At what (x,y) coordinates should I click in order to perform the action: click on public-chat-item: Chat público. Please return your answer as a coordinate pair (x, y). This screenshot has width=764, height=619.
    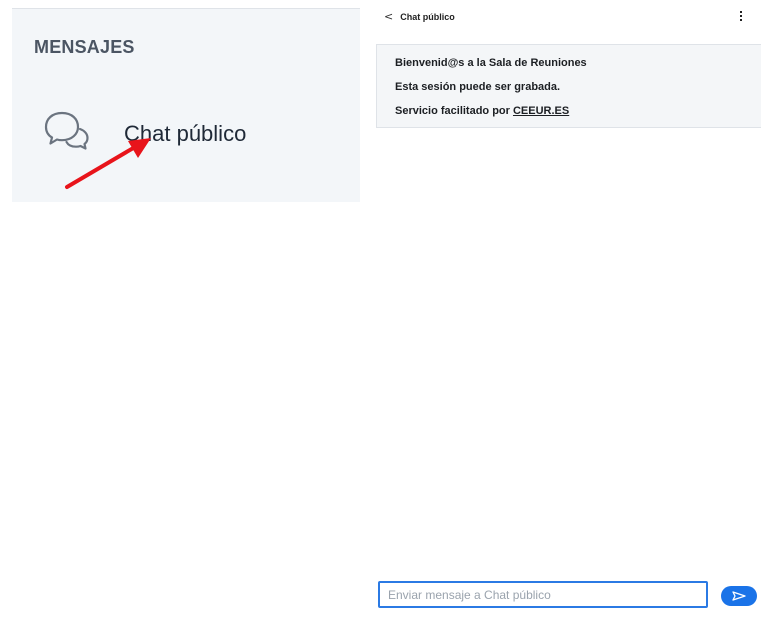
    Looking at the image, I should click on (192, 131).